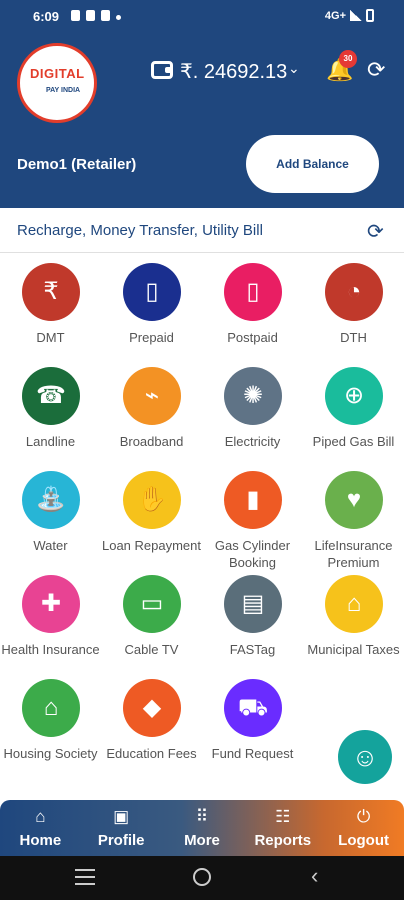 This screenshot has width=404, height=900. Describe the element at coordinates (363, 840) in the screenshot. I see `nav-label: Logout` at that location.